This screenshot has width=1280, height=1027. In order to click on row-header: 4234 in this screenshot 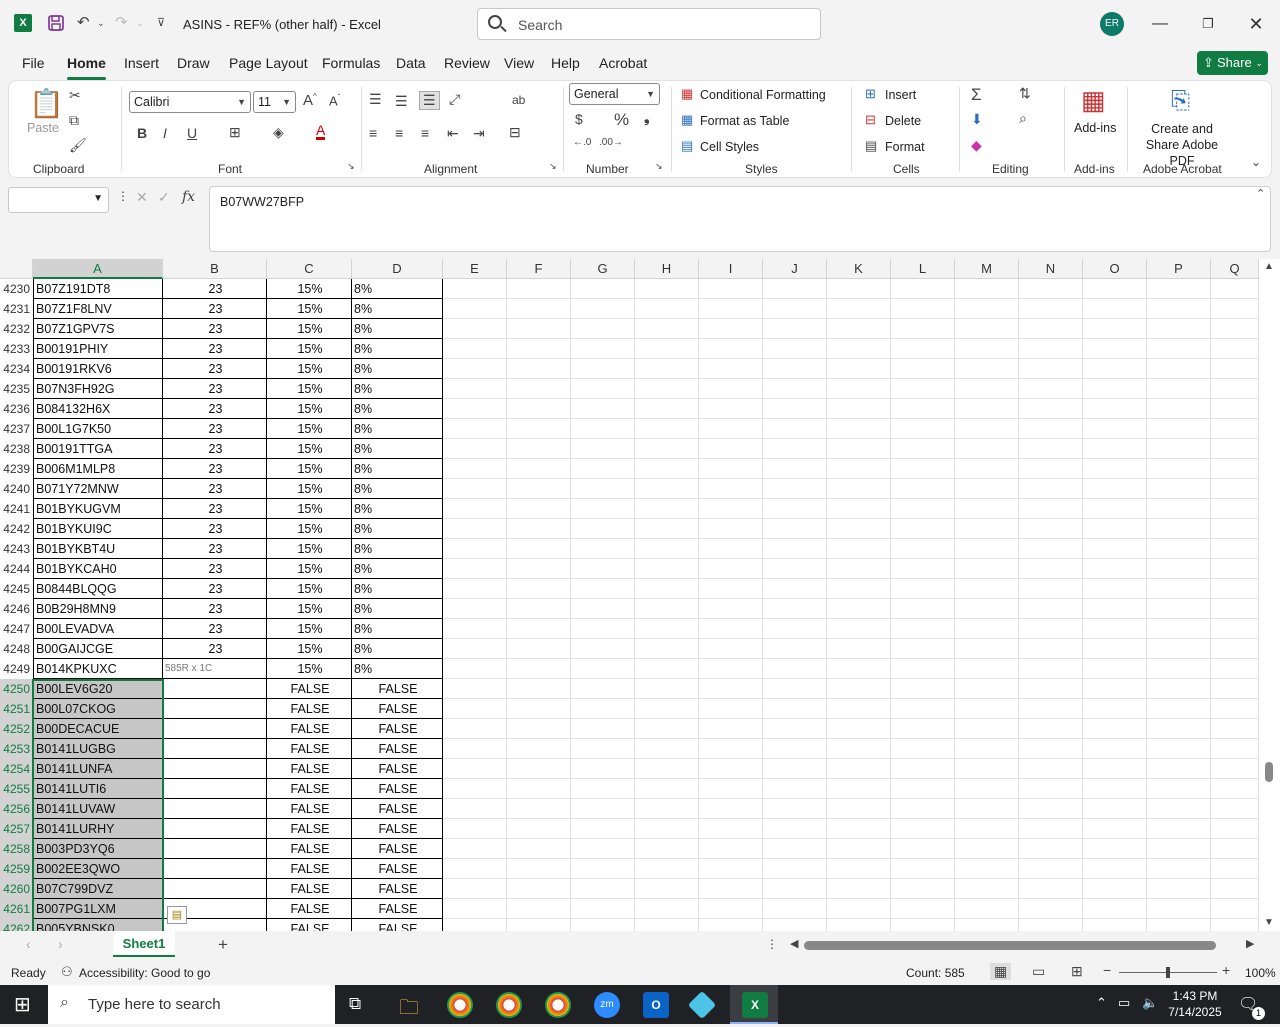, I will do `click(16, 369)`.